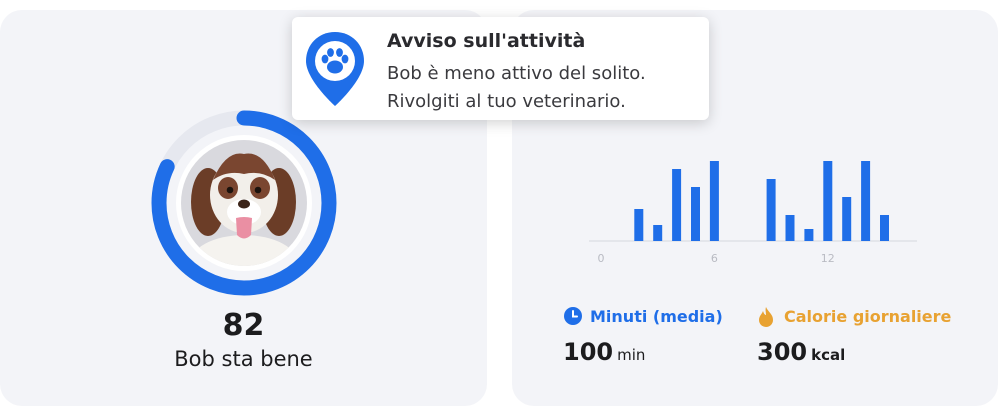 Image resolution: width=1000 pixels, height=408 pixels. Describe the element at coordinates (588, 352) in the screenshot. I see `minutes-number: 100` at that location.